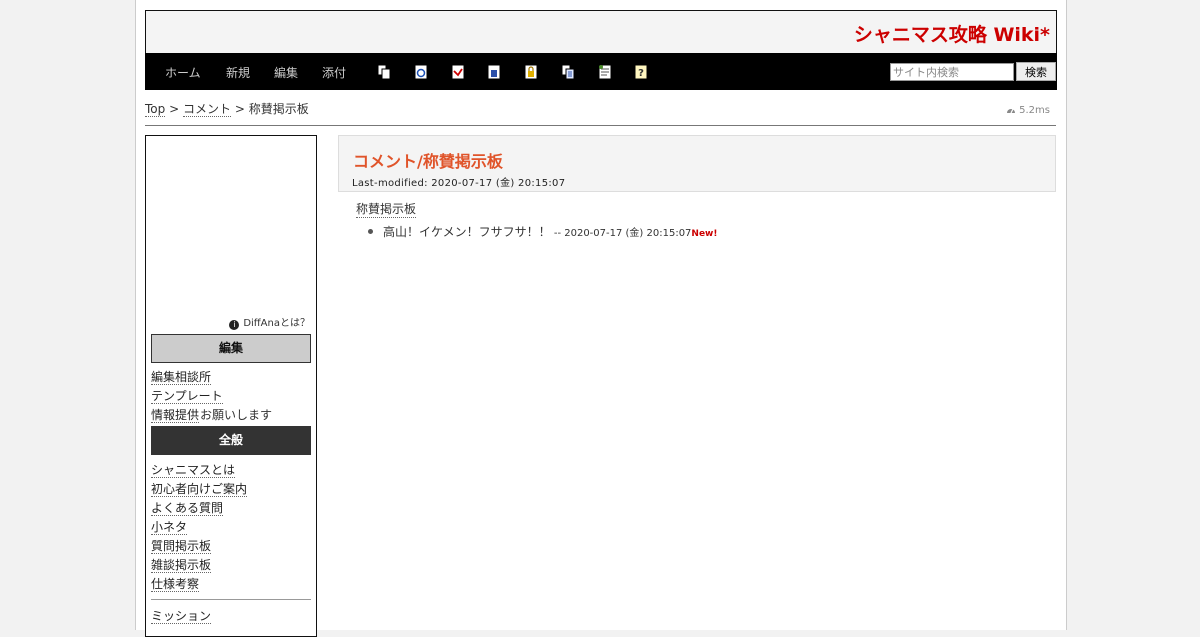 Image resolution: width=1200 pixels, height=637 pixels. I want to click on sidebar-link-faq: よくある質問, so click(187, 508).